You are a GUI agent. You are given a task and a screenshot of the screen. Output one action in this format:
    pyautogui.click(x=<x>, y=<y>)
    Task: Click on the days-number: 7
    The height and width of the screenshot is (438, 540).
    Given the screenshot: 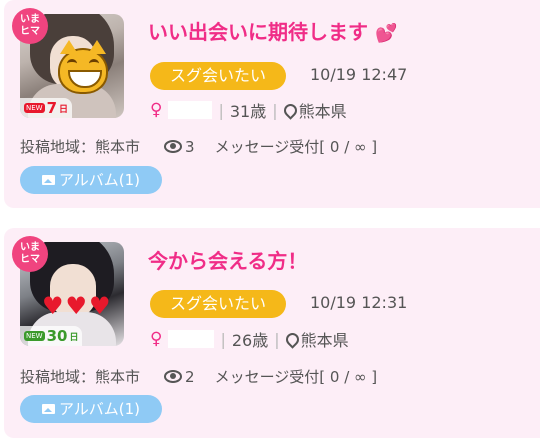 What is the action you would take?
    pyautogui.click(x=52, y=108)
    